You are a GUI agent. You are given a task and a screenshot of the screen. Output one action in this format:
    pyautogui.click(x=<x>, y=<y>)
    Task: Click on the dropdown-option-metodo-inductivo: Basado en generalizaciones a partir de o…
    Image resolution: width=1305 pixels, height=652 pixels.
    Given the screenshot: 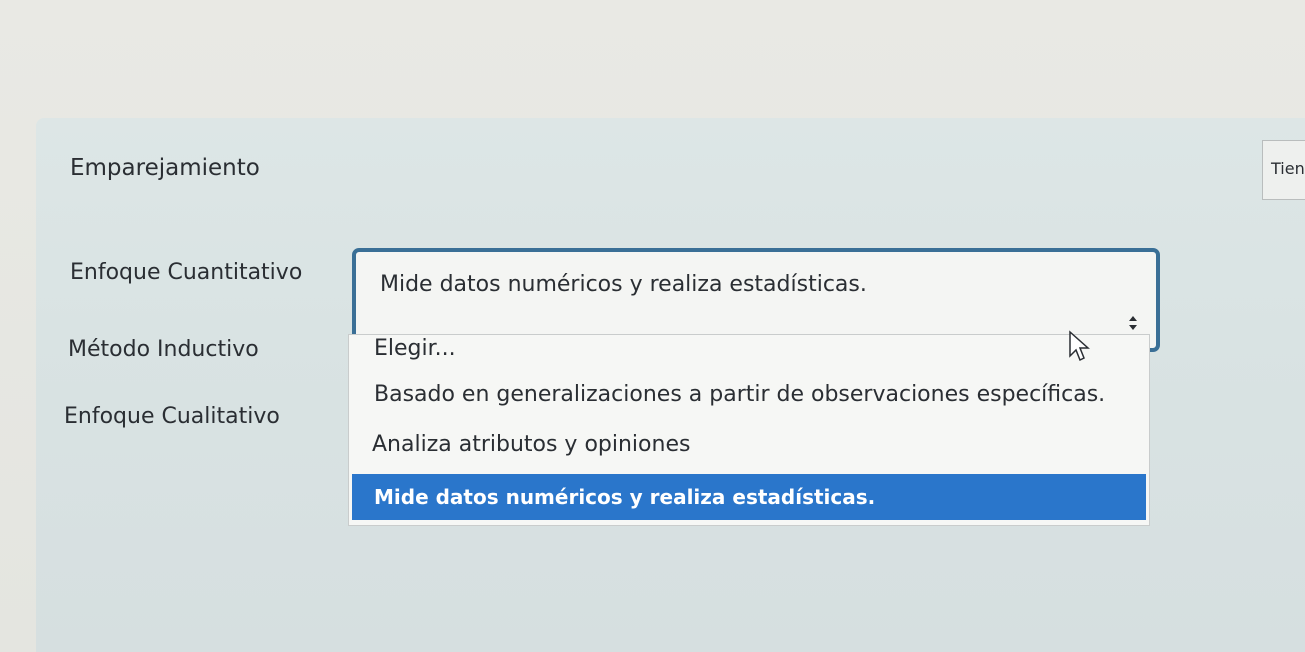 What is the action you would take?
    pyautogui.click(x=749, y=399)
    